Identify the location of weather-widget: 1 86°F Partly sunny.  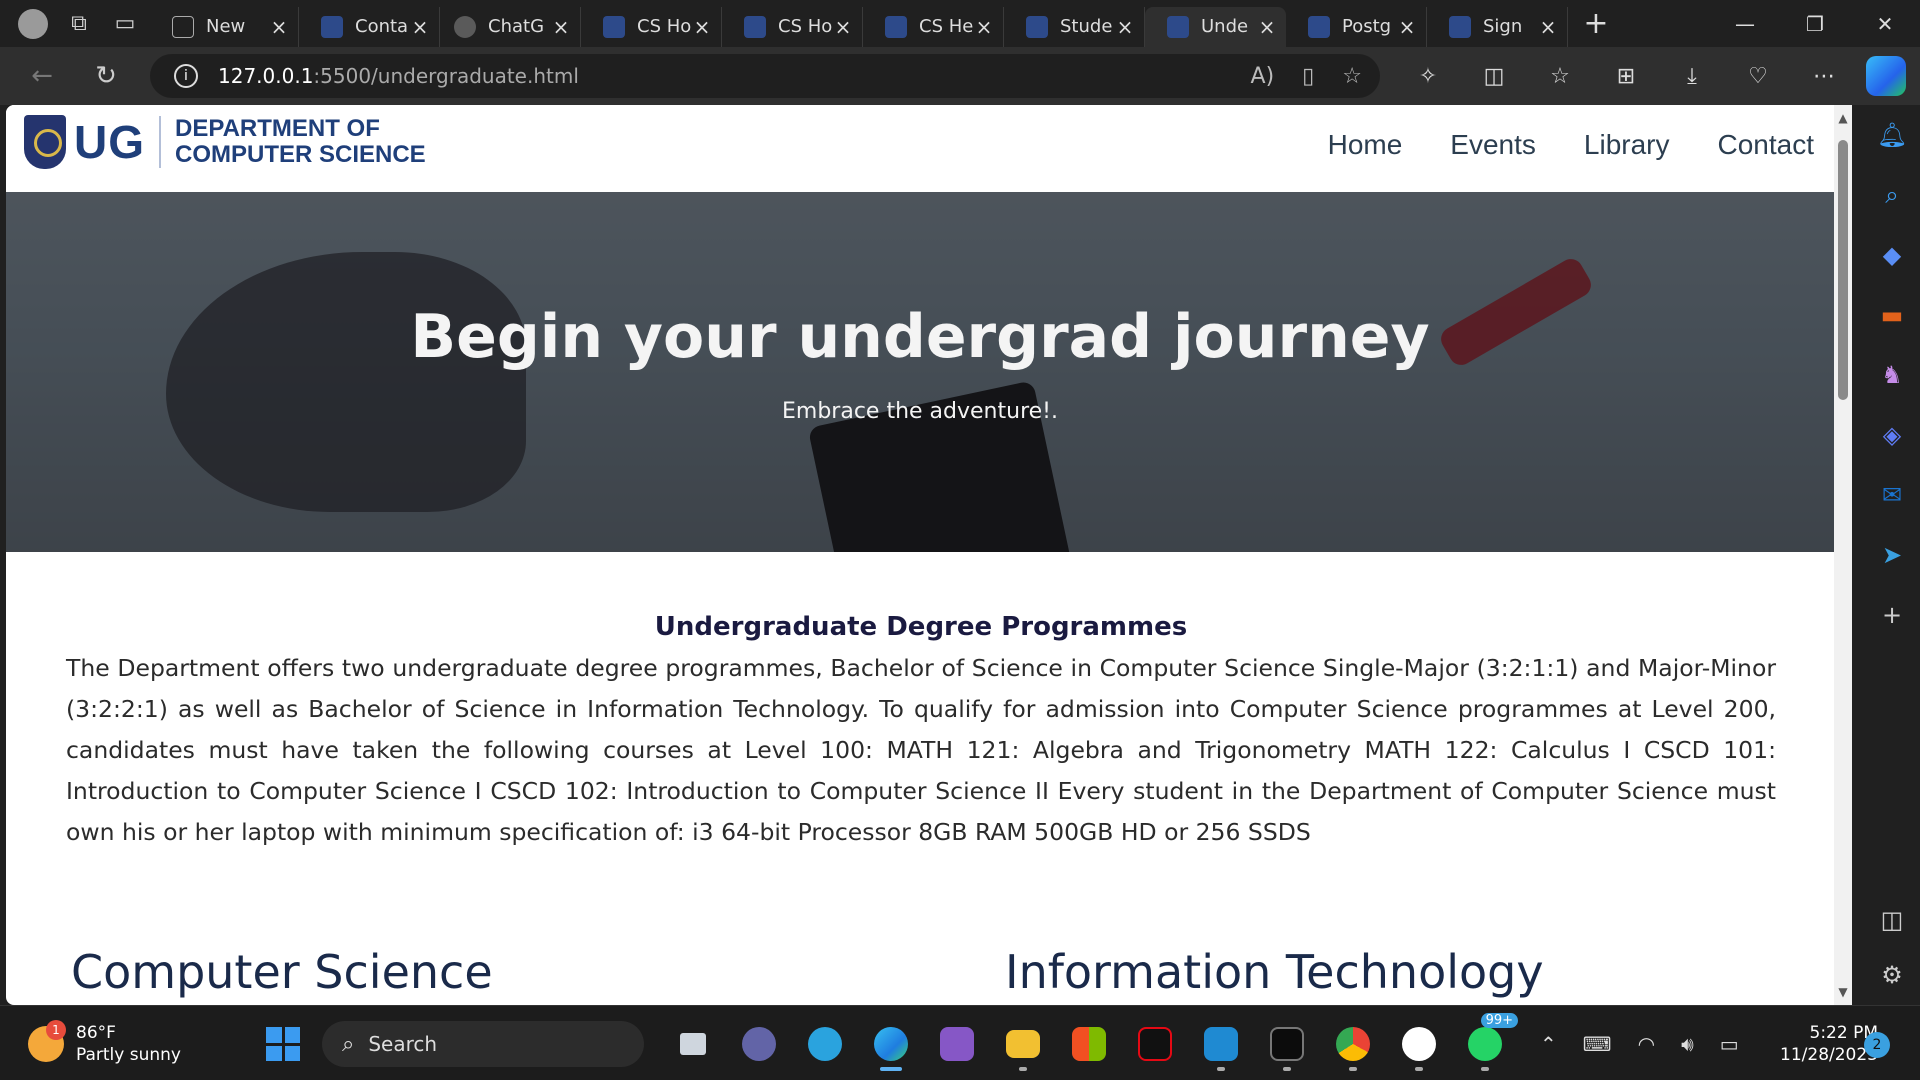
(104, 1043).